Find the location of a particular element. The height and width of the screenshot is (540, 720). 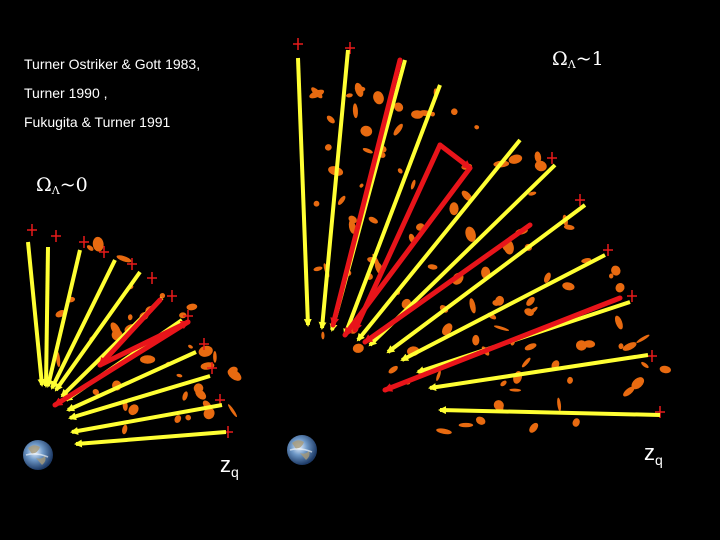

reference-1: Turner Ostriker & Gott 1983, is located at coordinates (112, 64).